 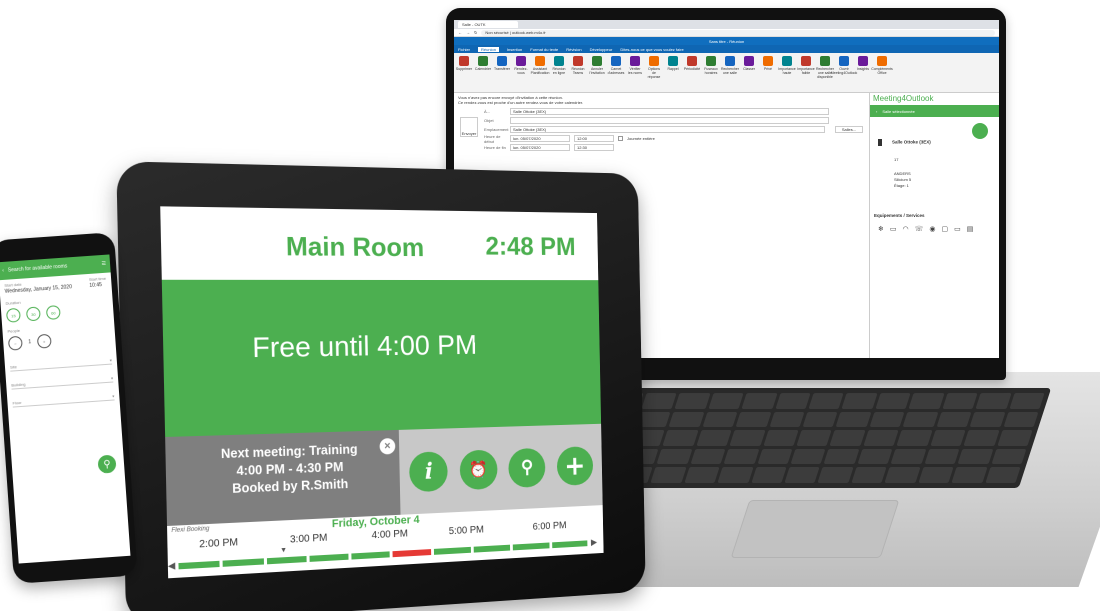 I want to click on floor-dropdown: Floor ▾, so click(x=63, y=397).